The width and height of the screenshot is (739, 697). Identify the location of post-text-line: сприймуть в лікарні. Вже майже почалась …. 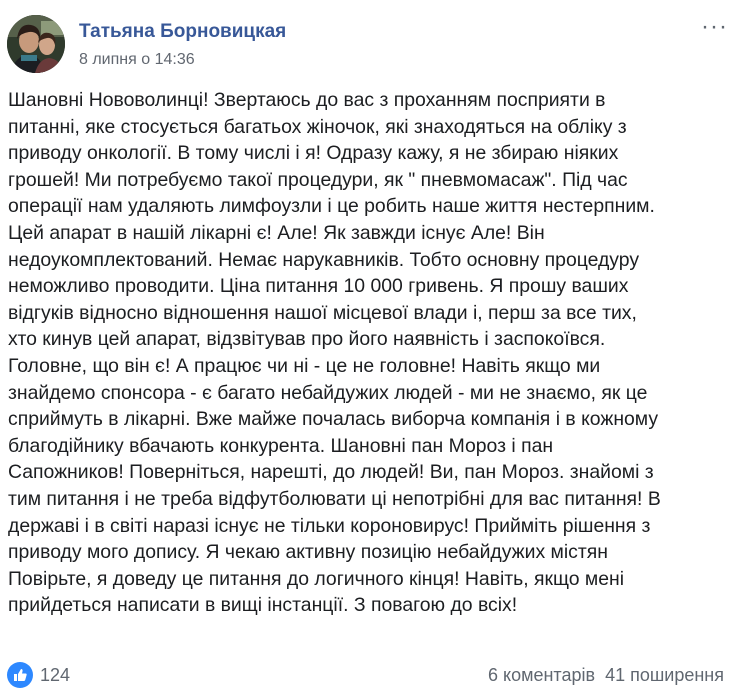
(333, 419).